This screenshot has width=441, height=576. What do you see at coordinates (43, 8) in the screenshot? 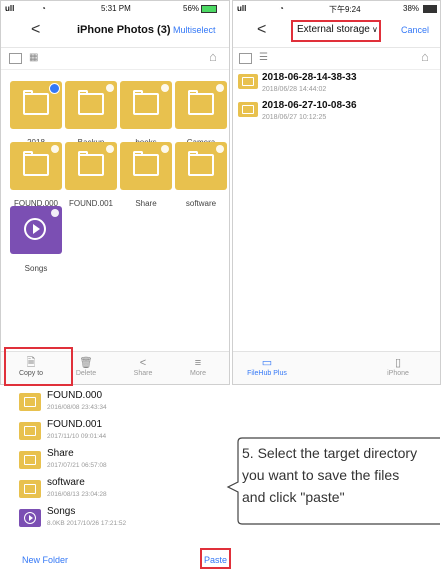
I see `wifi-icon: ◔` at bounding box center [43, 8].